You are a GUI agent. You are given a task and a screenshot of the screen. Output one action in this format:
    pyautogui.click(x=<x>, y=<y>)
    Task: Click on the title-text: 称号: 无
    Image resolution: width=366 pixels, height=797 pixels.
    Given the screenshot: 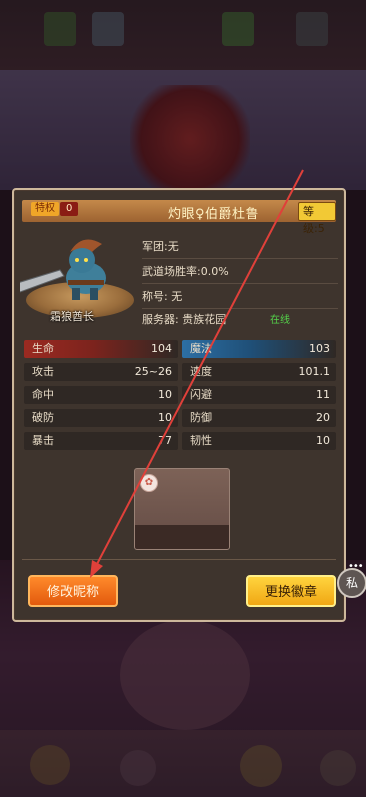 What is the action you would take?
    pyautogui.click(x=162, y=296)
    